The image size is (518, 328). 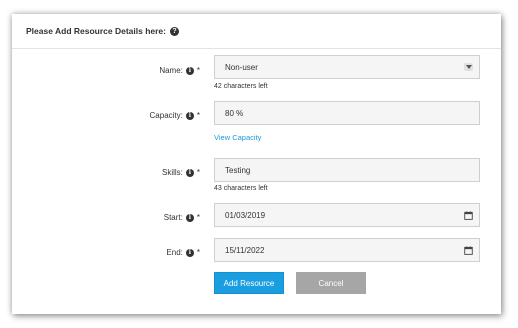 I want to click on view-capacity-link: View Capacity, so click(x=237, y=137).